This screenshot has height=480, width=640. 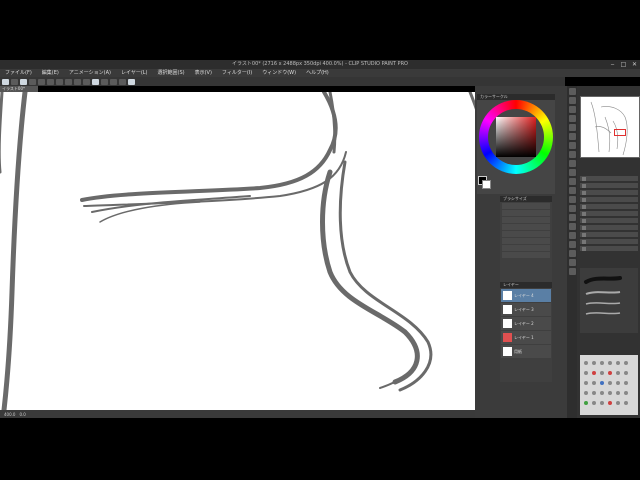 I want to click on saturation-value-square, so click(x=516, y=137).